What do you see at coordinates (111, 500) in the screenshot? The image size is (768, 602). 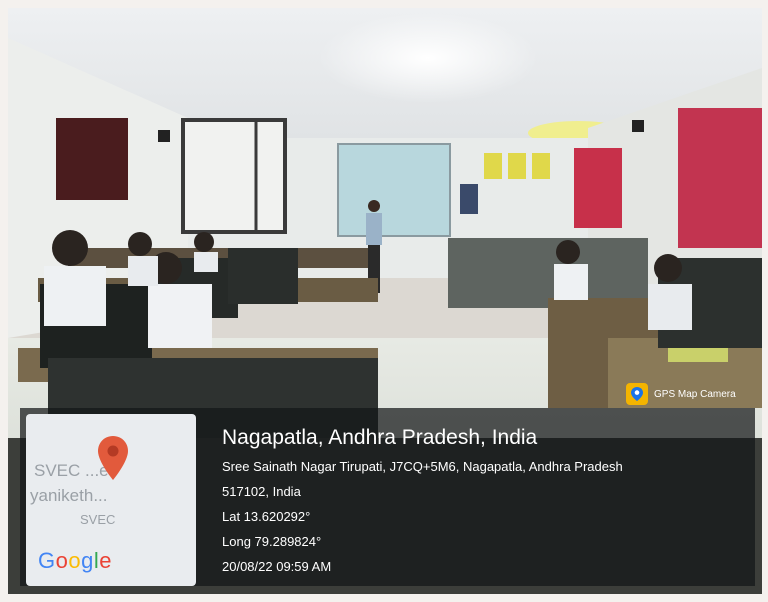 I see `map-thumbnail: SVEC ...ee yaniketh... SVEC Google` at bounding box center [111, 500].